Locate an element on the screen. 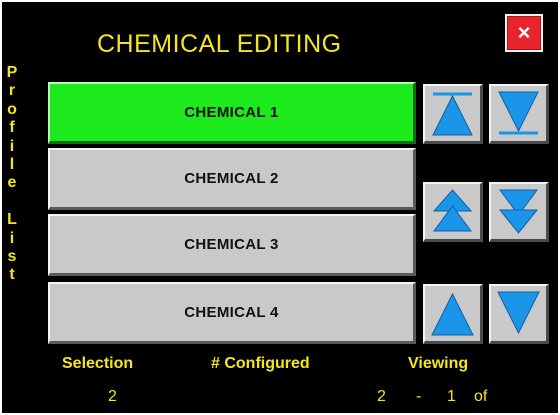  chemical-label: CHEMICAL 4 is located at coordinates (231, 312).